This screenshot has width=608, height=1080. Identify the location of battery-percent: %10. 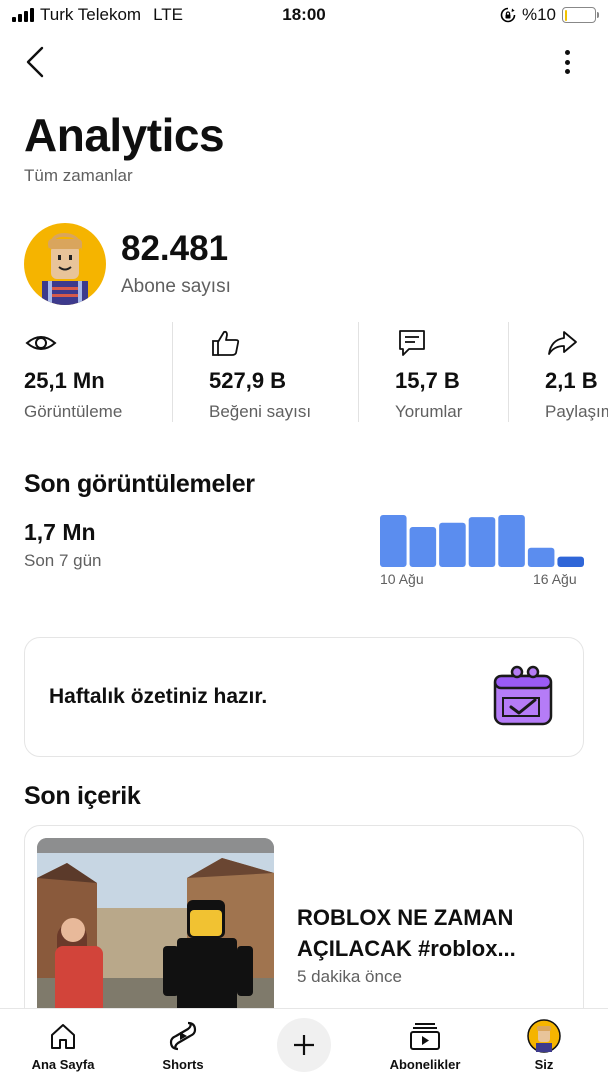
(538, 14).